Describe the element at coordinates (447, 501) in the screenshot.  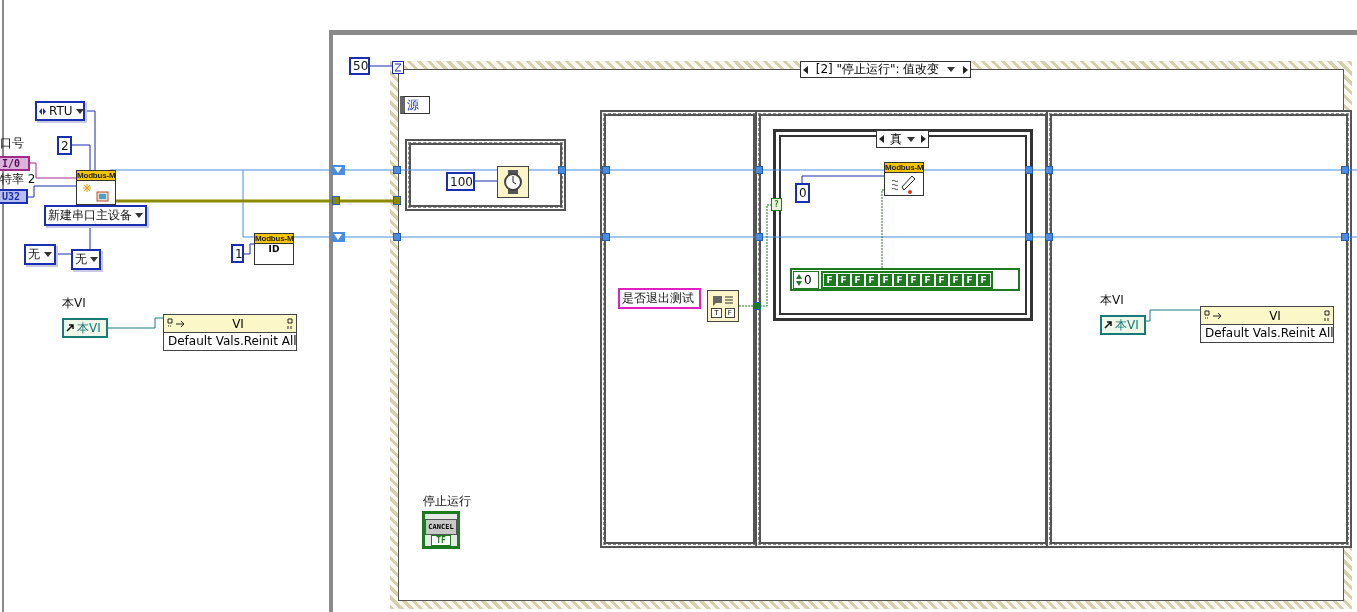
I see `node-label: 停止运行` at that location.